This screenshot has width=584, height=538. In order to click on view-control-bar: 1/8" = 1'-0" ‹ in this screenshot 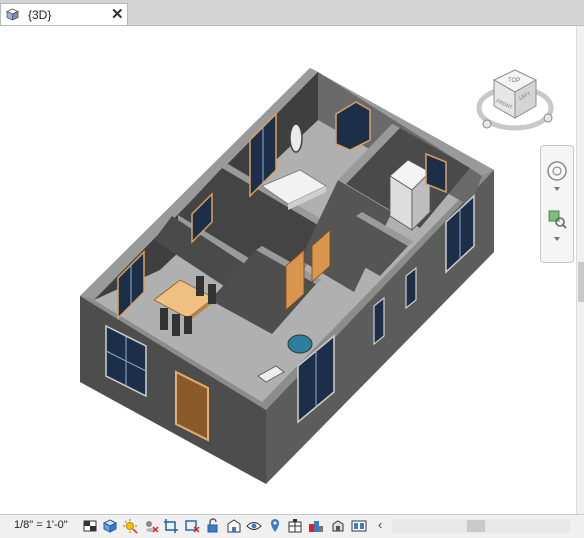, I will do `click(292, 526)`.